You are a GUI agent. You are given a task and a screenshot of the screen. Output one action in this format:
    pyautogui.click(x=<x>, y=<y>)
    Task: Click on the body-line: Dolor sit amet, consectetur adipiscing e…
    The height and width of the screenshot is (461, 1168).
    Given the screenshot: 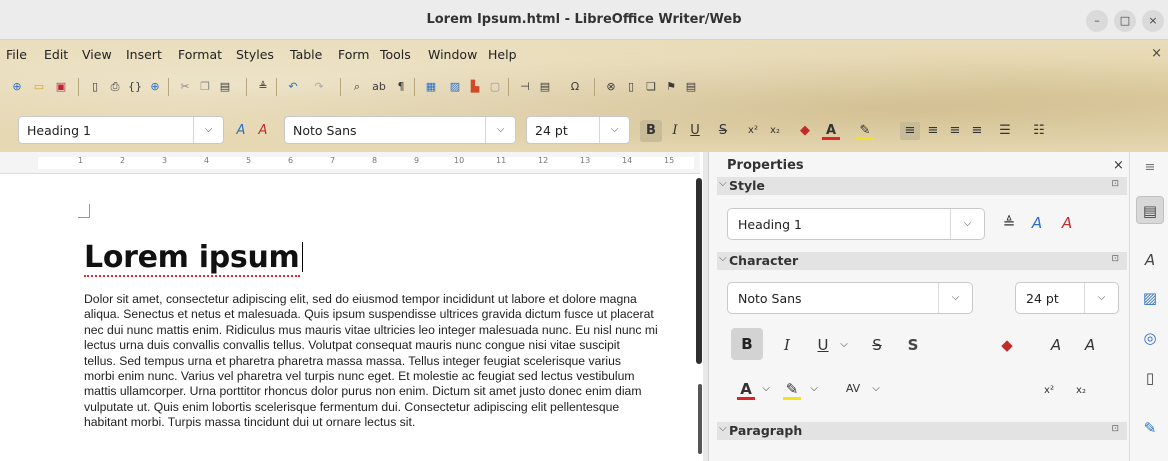 What is the action you would take?
    pyautogui.click(x=390, y=299)
    